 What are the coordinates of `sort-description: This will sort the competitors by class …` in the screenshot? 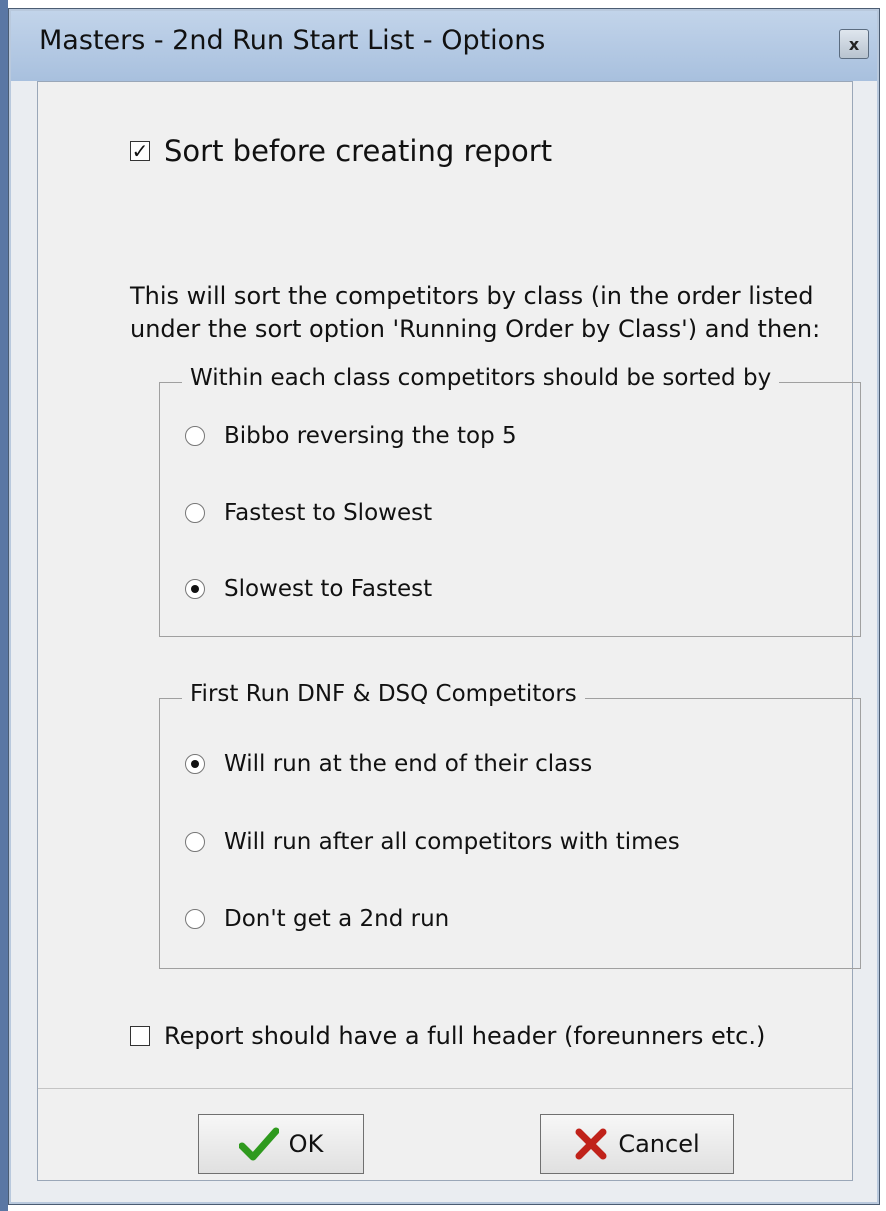 It's located at (475, 312).